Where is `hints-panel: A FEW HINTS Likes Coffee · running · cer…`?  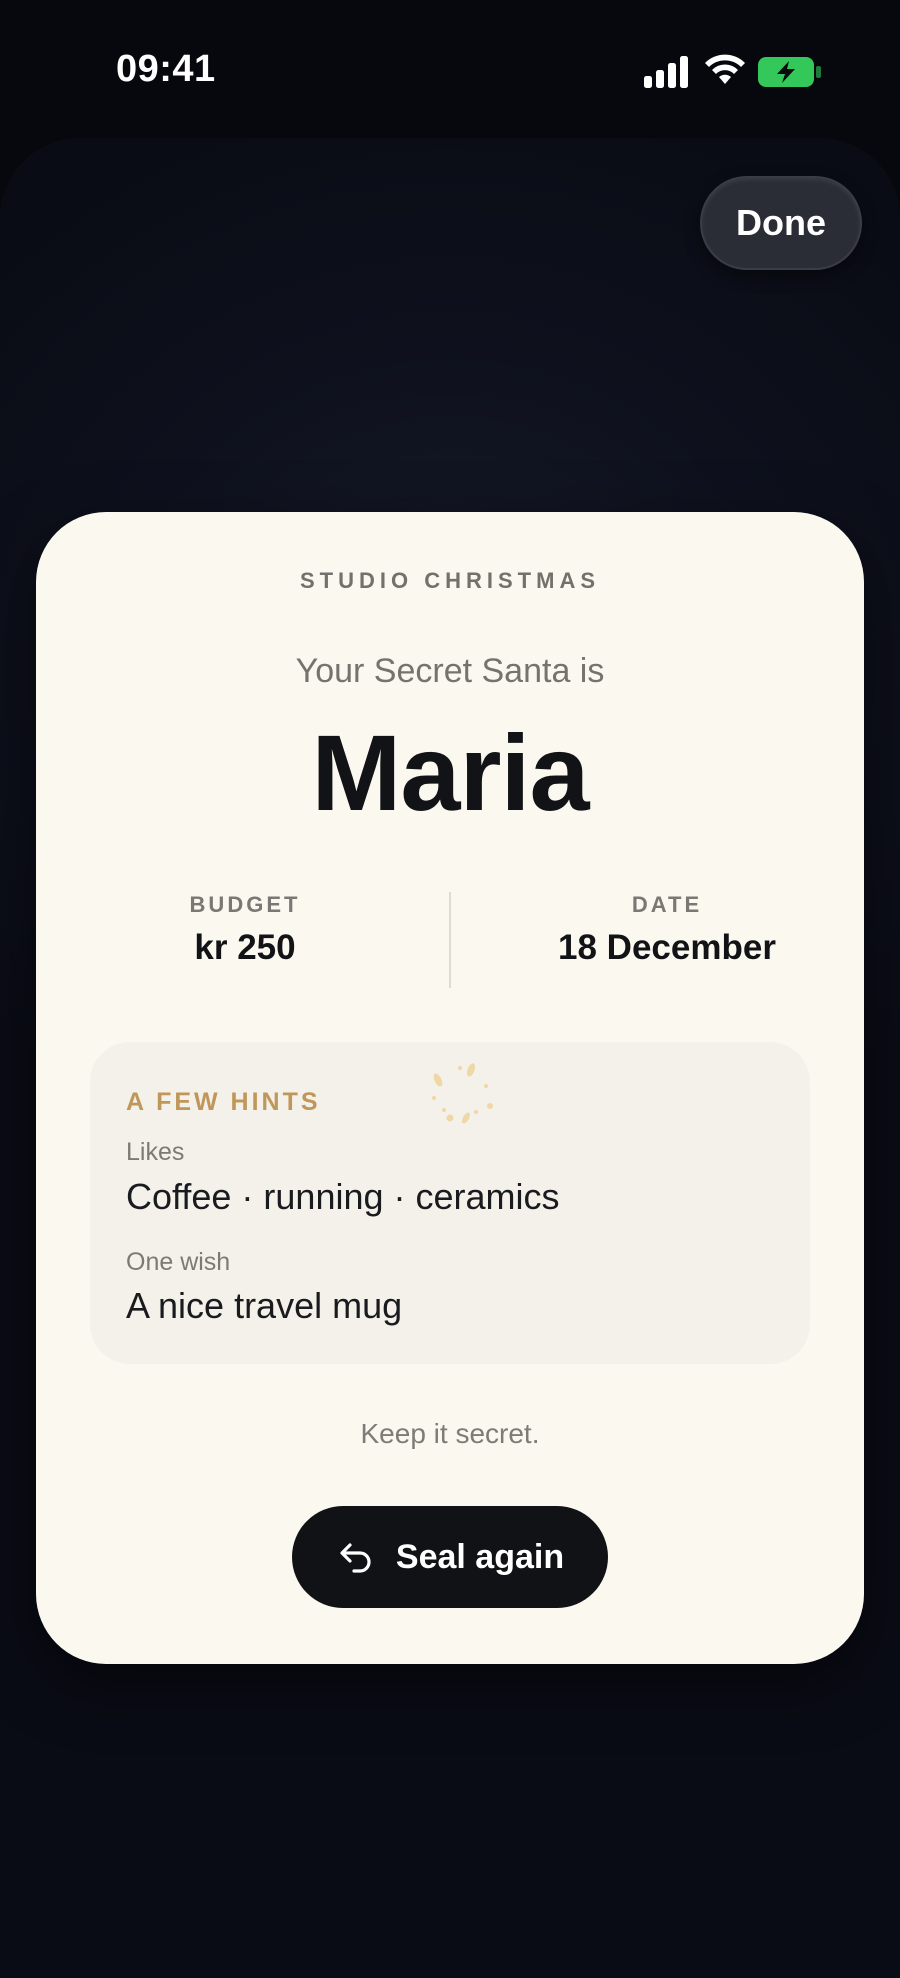 hints-panel: A FEW HINTS Likes Coffee · running · cer… is located at coordinates (450, 1203).